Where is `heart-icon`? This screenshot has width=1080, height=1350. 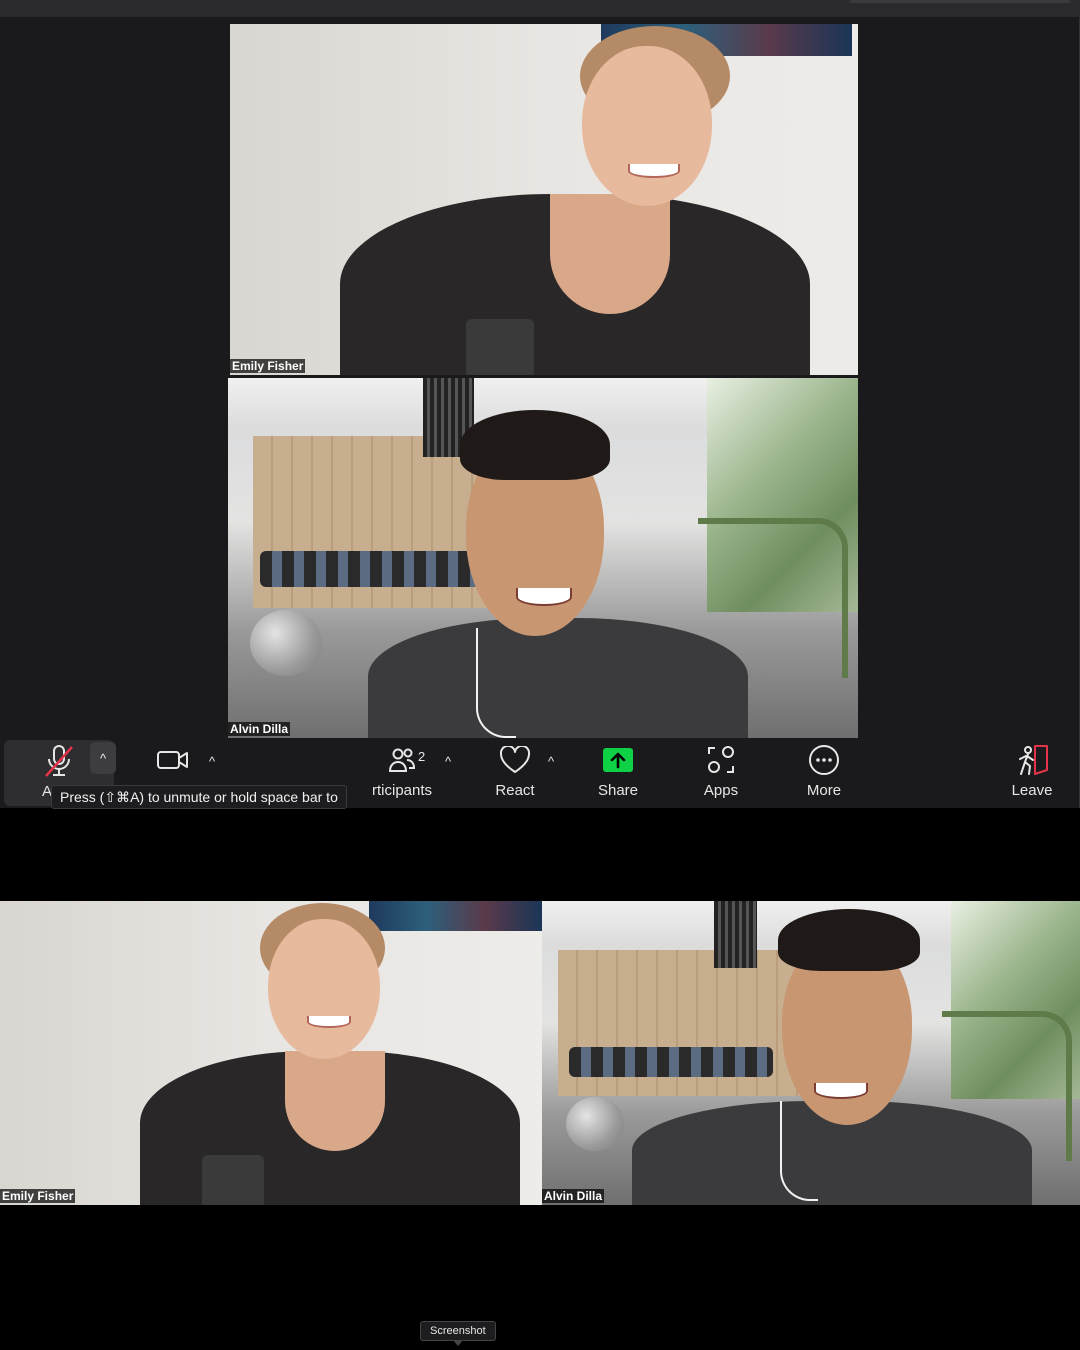 heart-icon is located at coordinates (515, 760).